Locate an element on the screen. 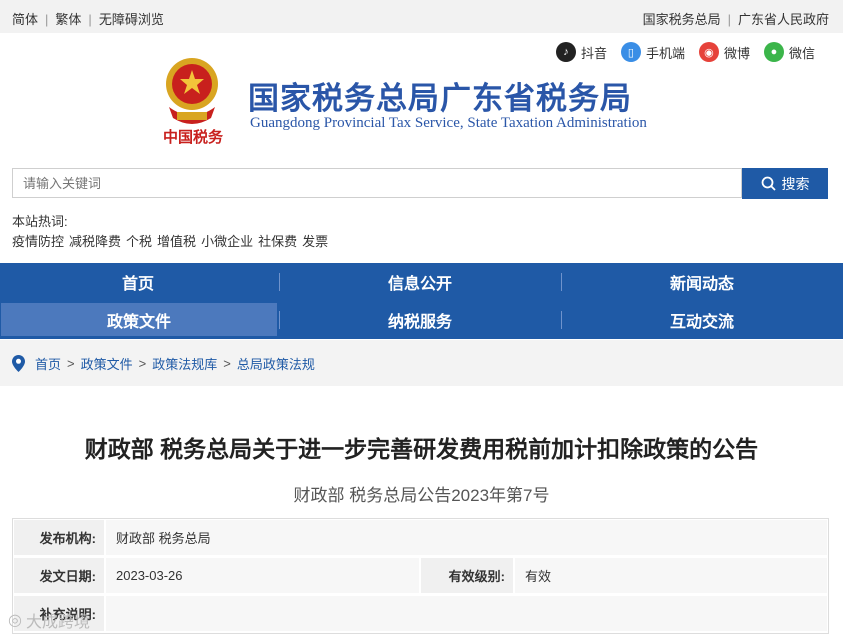  tax-emblem-logo: 中国税务 is located at coordinates (192, 102).